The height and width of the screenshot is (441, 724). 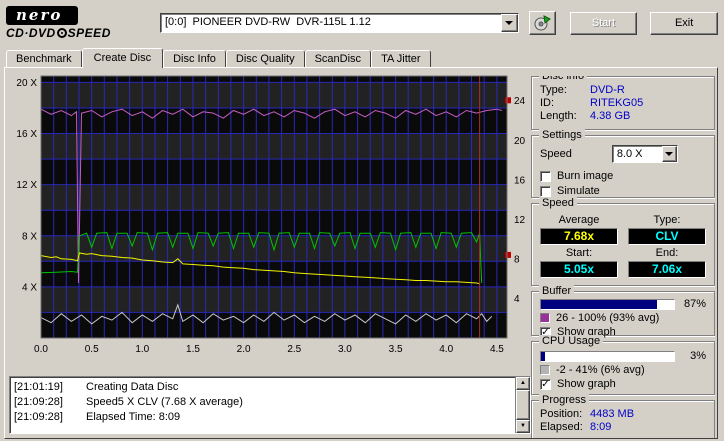 I want to click on scrollbar-up-button: ▲, so click(x=523, y=383).